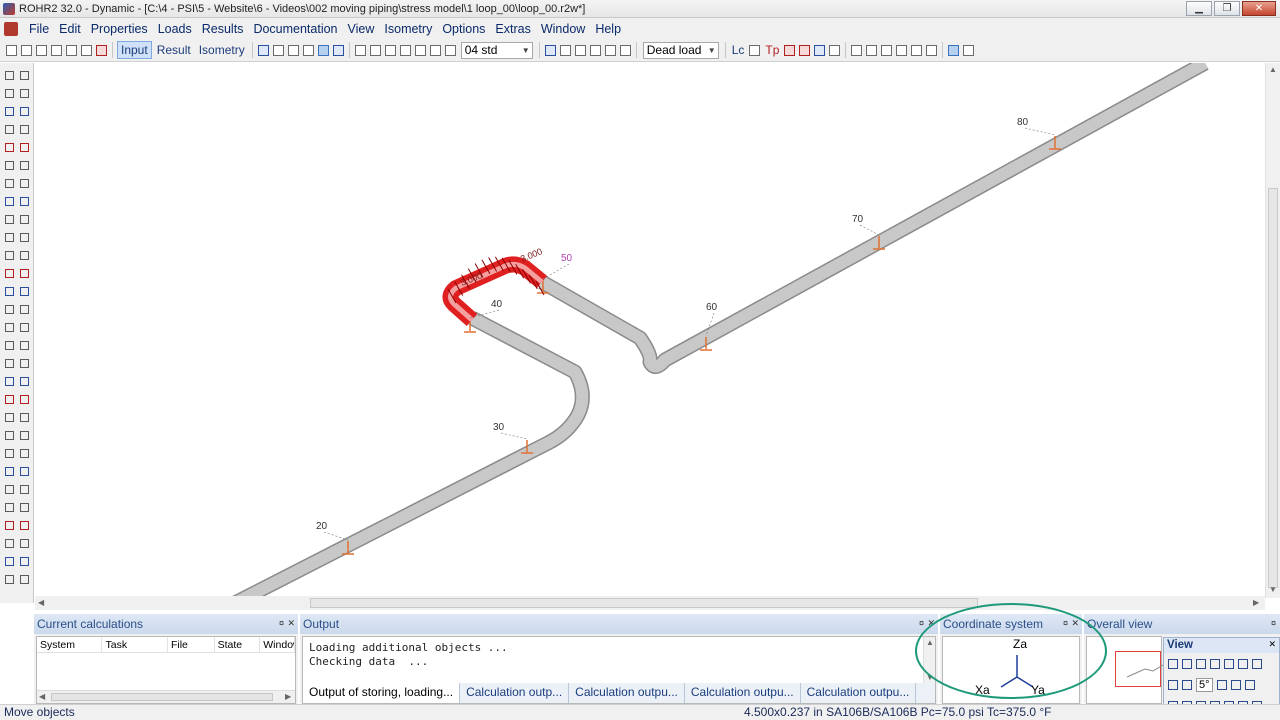 This screenshot has height=720, width=1280. Describe the element at coordinates (24, 525) in the screenshot. I see `cap-tool-icon` at that location.